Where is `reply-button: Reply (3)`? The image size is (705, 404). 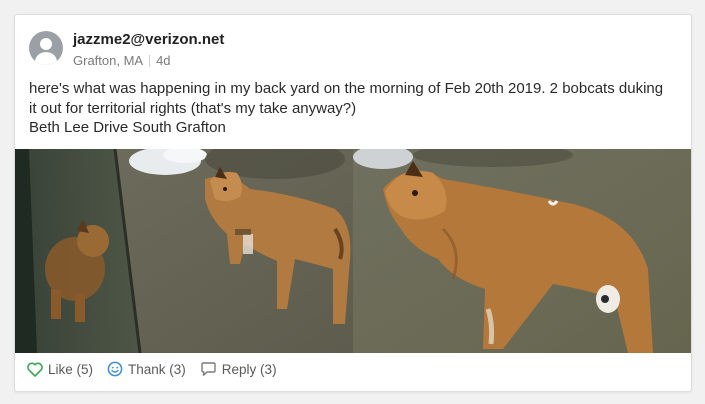 reply-button: Reply (3) is located at coordinates (238, 369).